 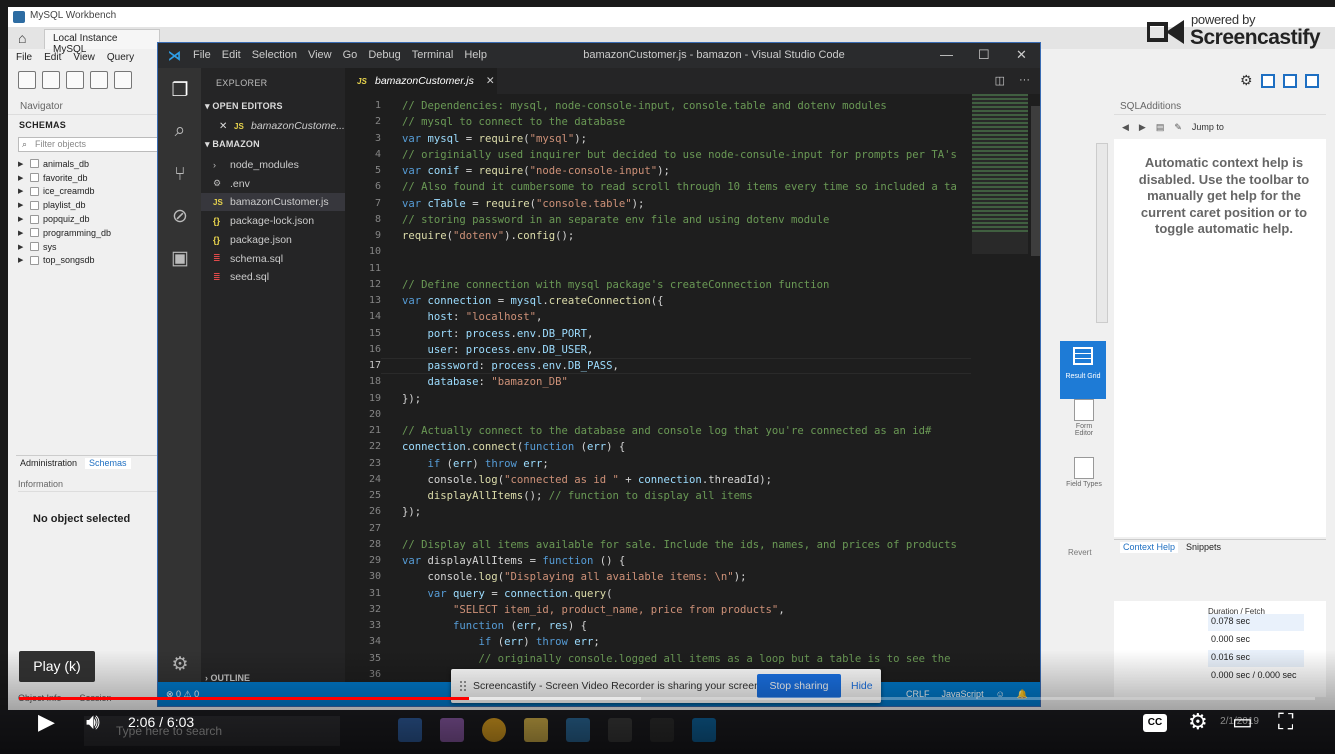 I want to click on file-item: › node_modules, so click(x=273, y=165).